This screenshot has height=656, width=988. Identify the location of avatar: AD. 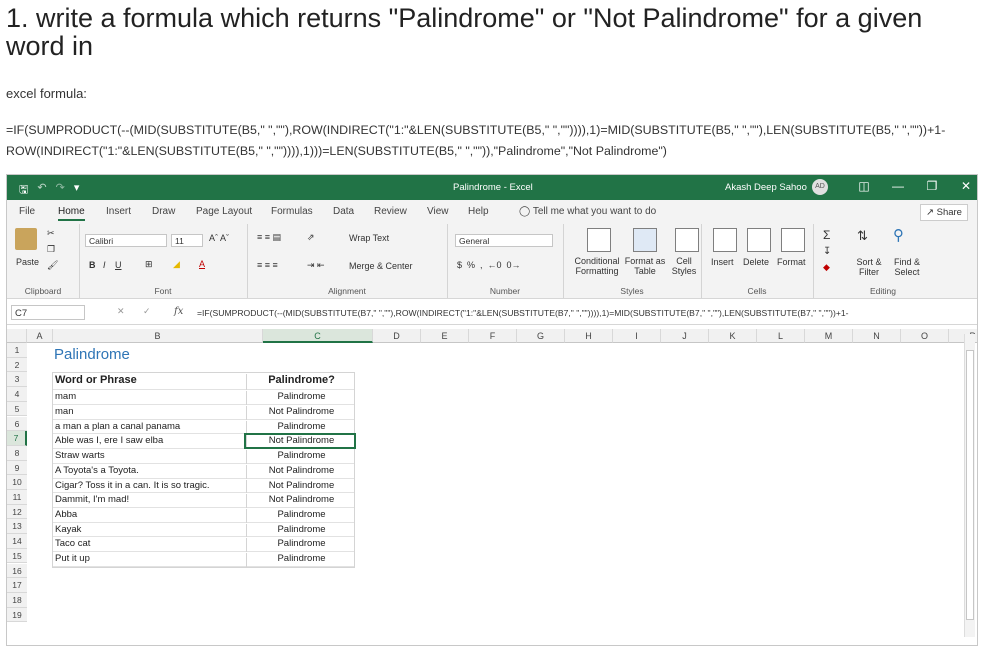
(820, 187).